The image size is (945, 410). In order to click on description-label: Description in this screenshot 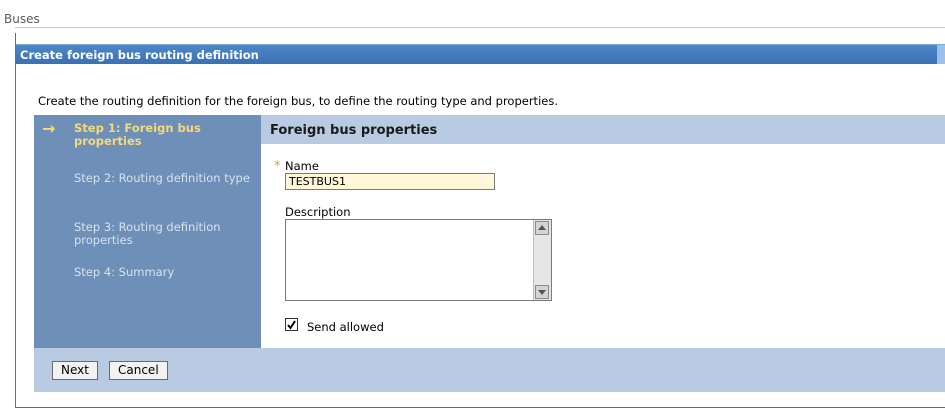, I will do `click(318, 212)`.